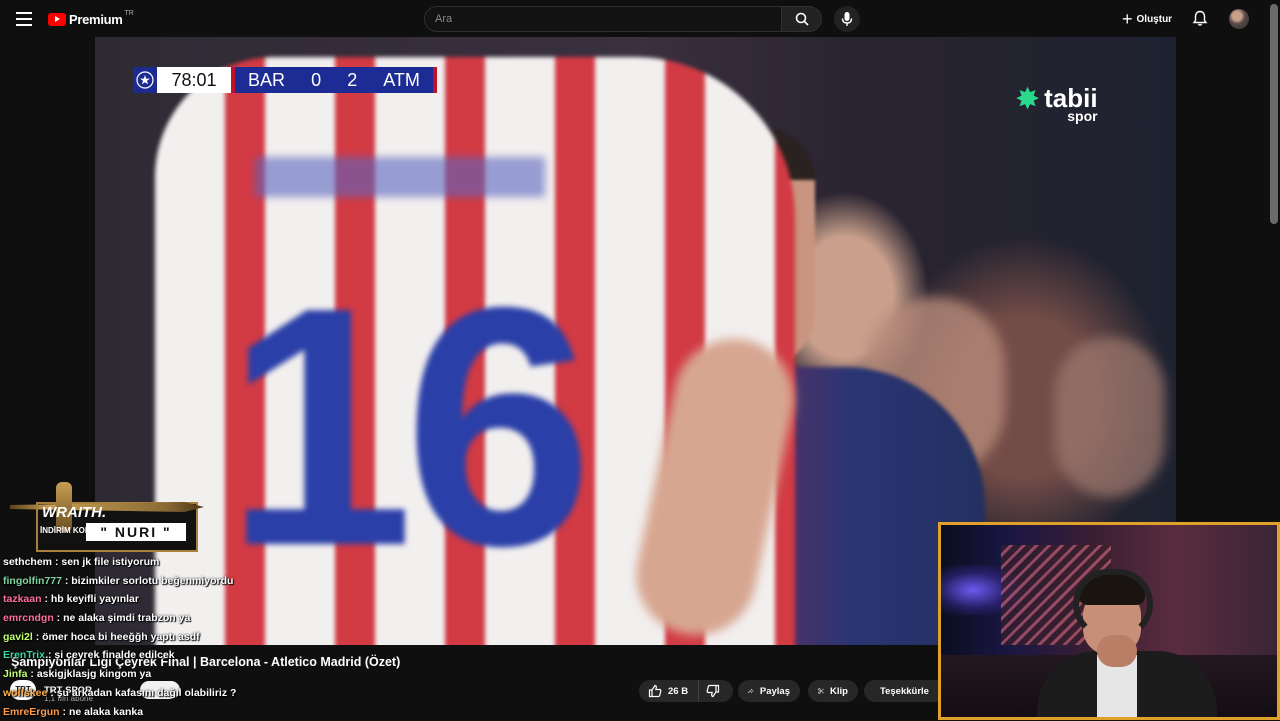  I want to click on chat-message: EmreErgun : ne alaka kanka, so click(128, 712).